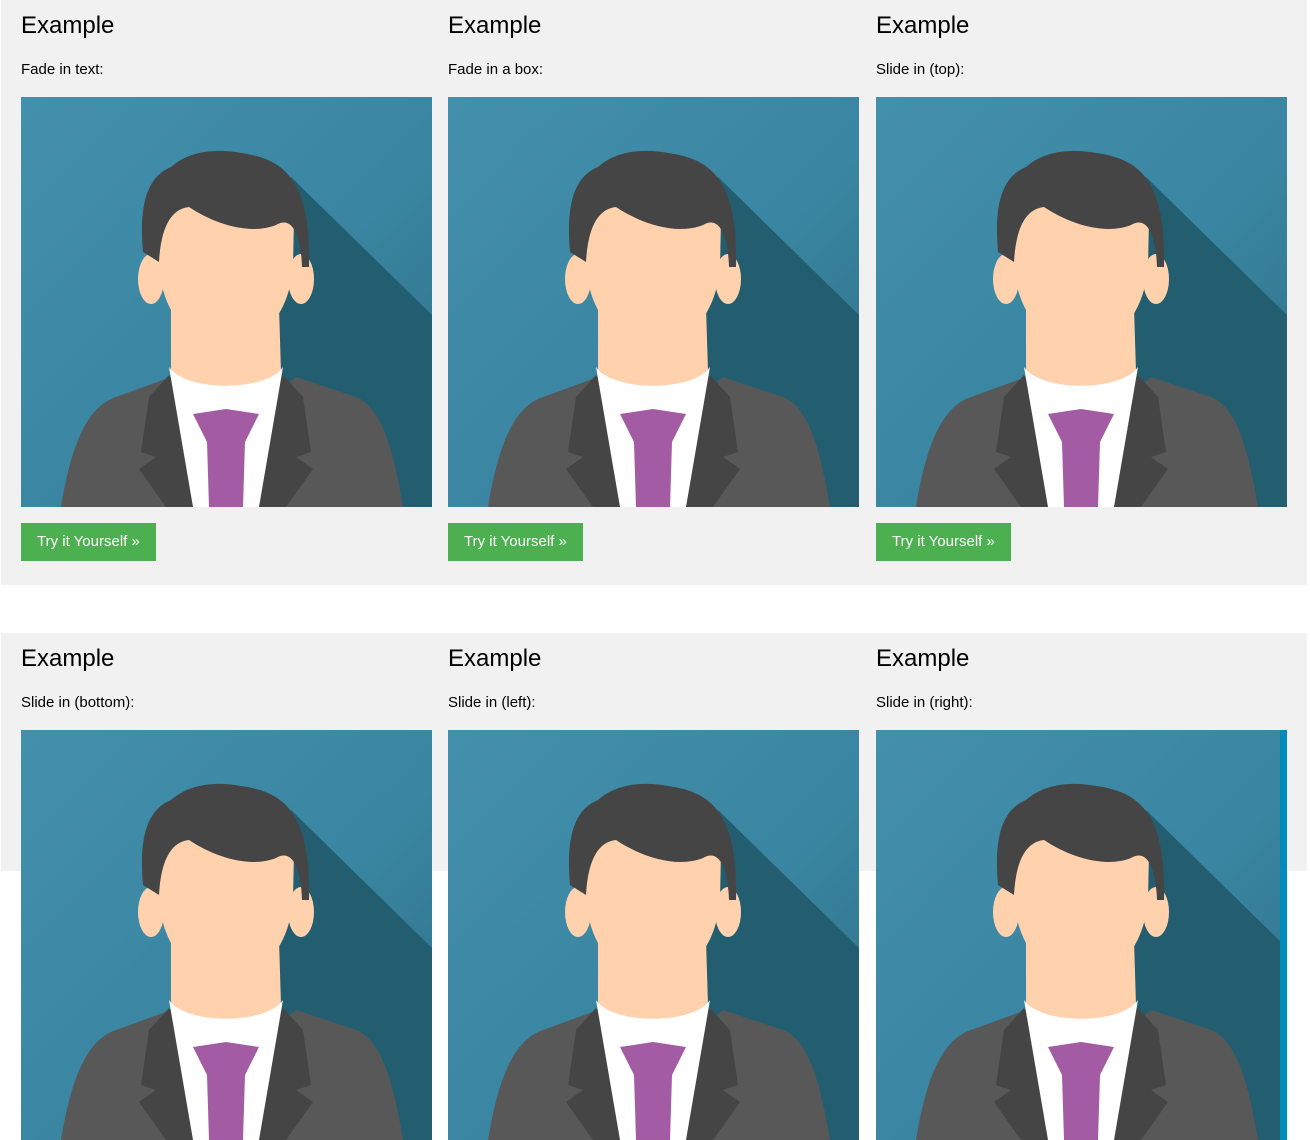  What do you see at coordinates (1283, 935) in the screenshot?
I see `slide-overlay-edge` at bounding box center [1283, 935].